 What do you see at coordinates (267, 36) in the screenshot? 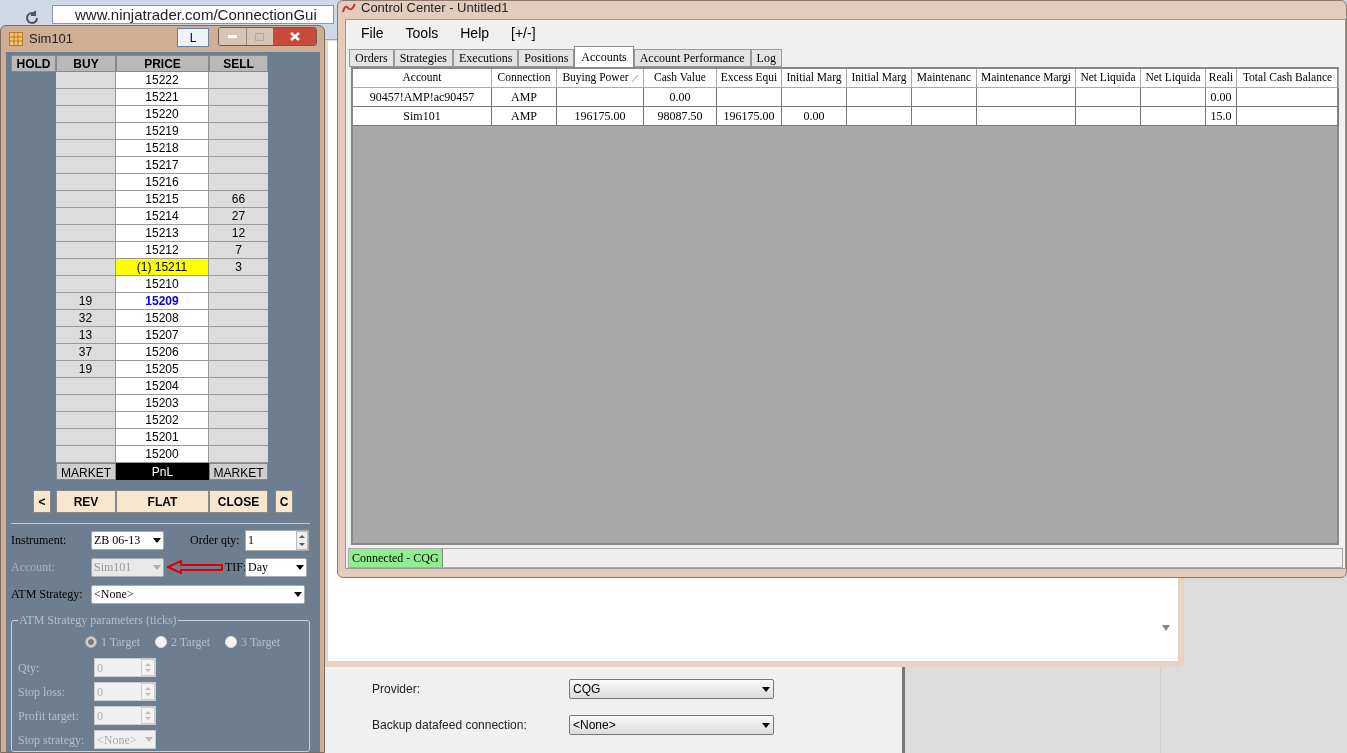
I see `window-controls` at bounding box center [267, 36].